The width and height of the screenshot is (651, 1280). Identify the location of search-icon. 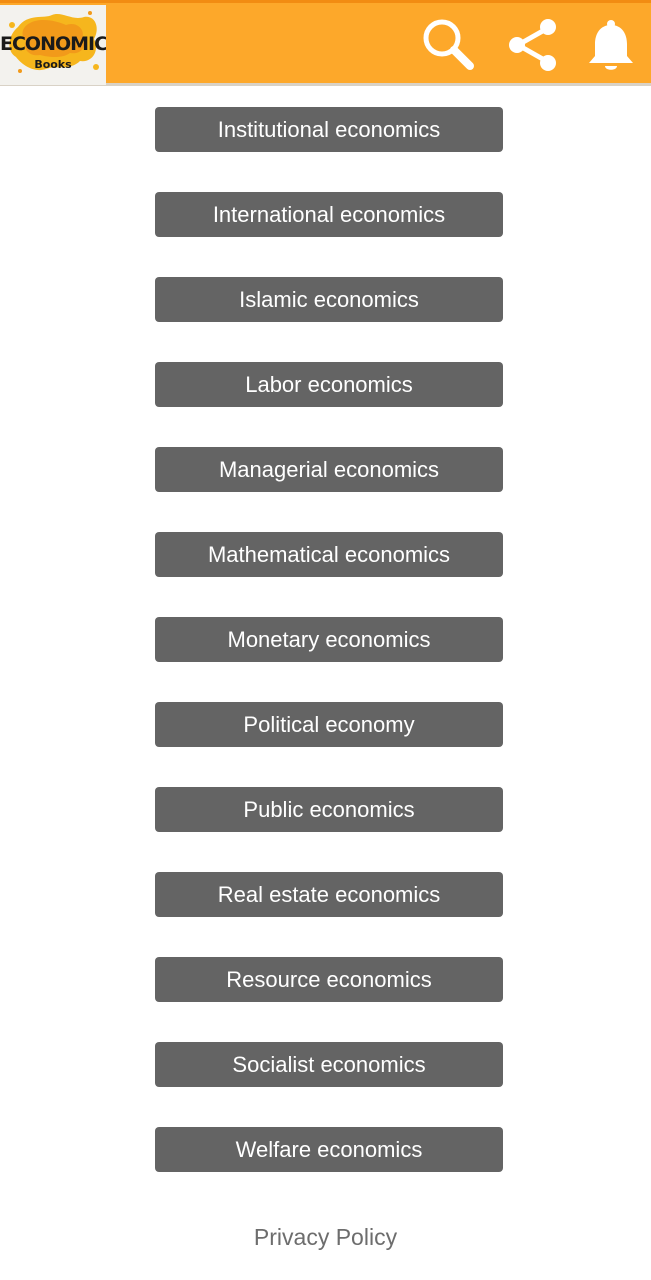
(448, 44).